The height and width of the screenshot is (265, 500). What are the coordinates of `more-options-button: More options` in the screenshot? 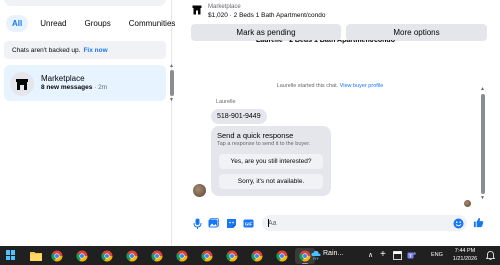 It's located at (416, 32).